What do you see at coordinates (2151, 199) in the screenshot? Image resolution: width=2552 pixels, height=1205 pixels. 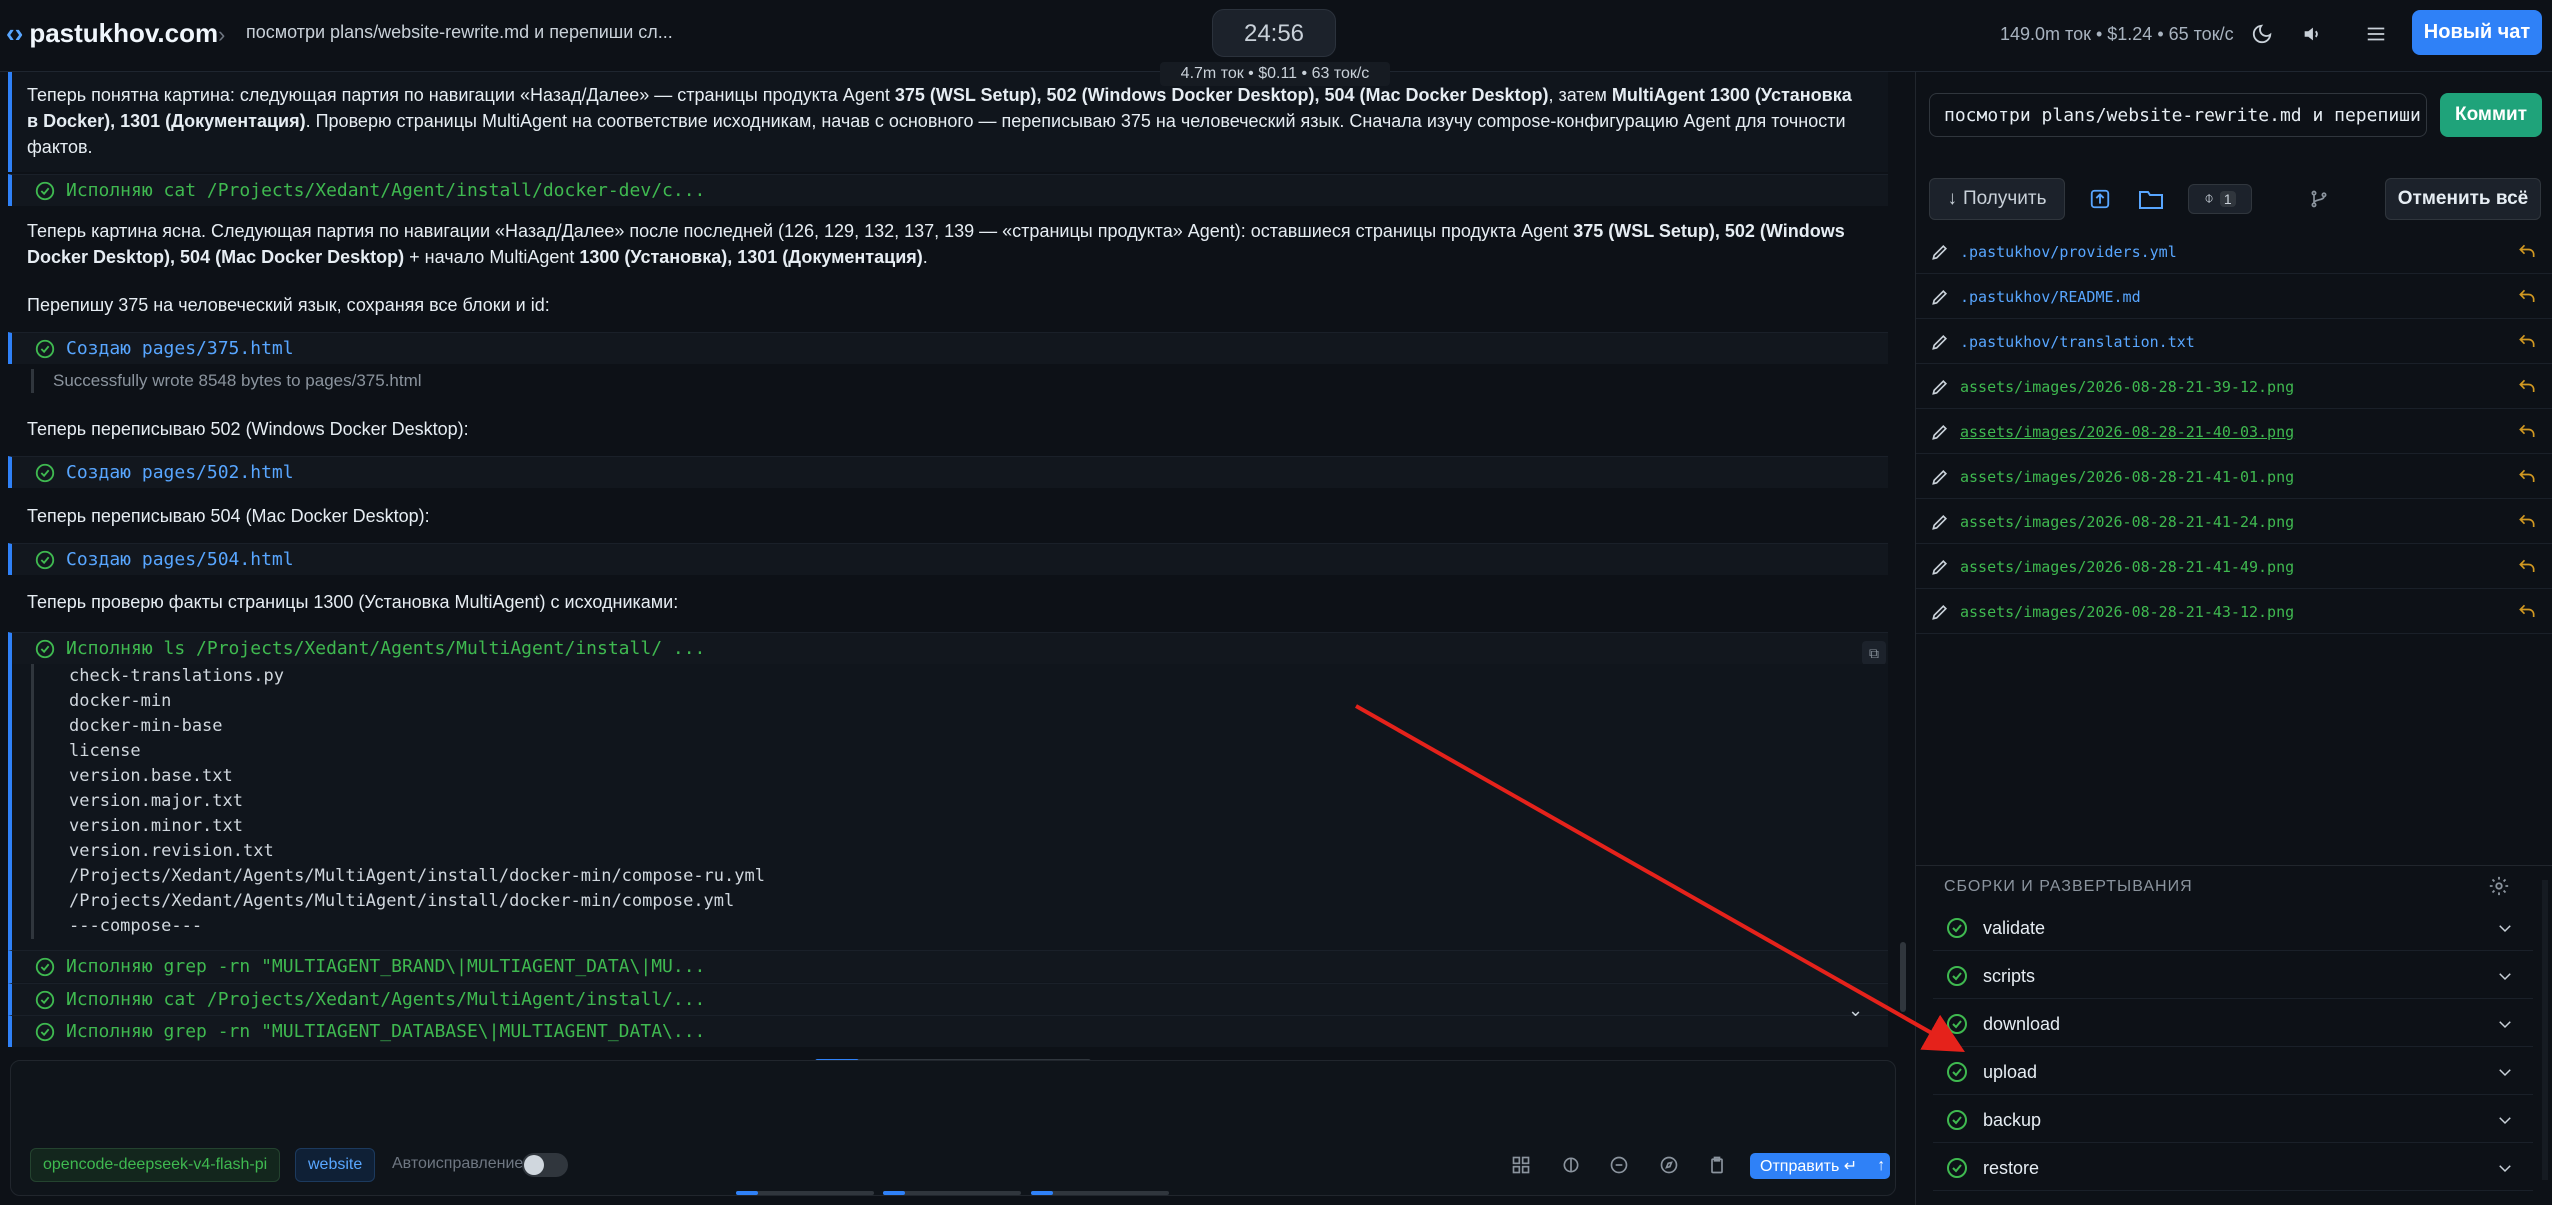 I see `folder-icon` at bounding box center [2151, 199].